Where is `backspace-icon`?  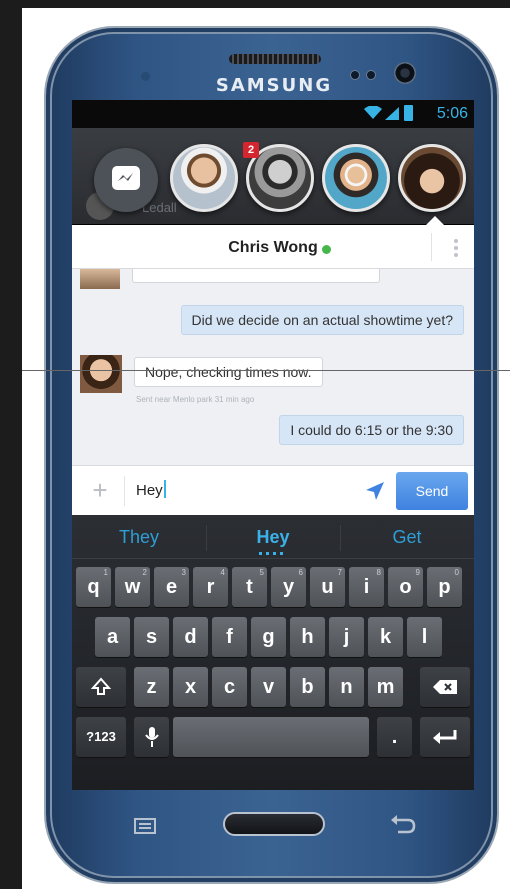 backspace-icon is located at coordinates (445, 687).